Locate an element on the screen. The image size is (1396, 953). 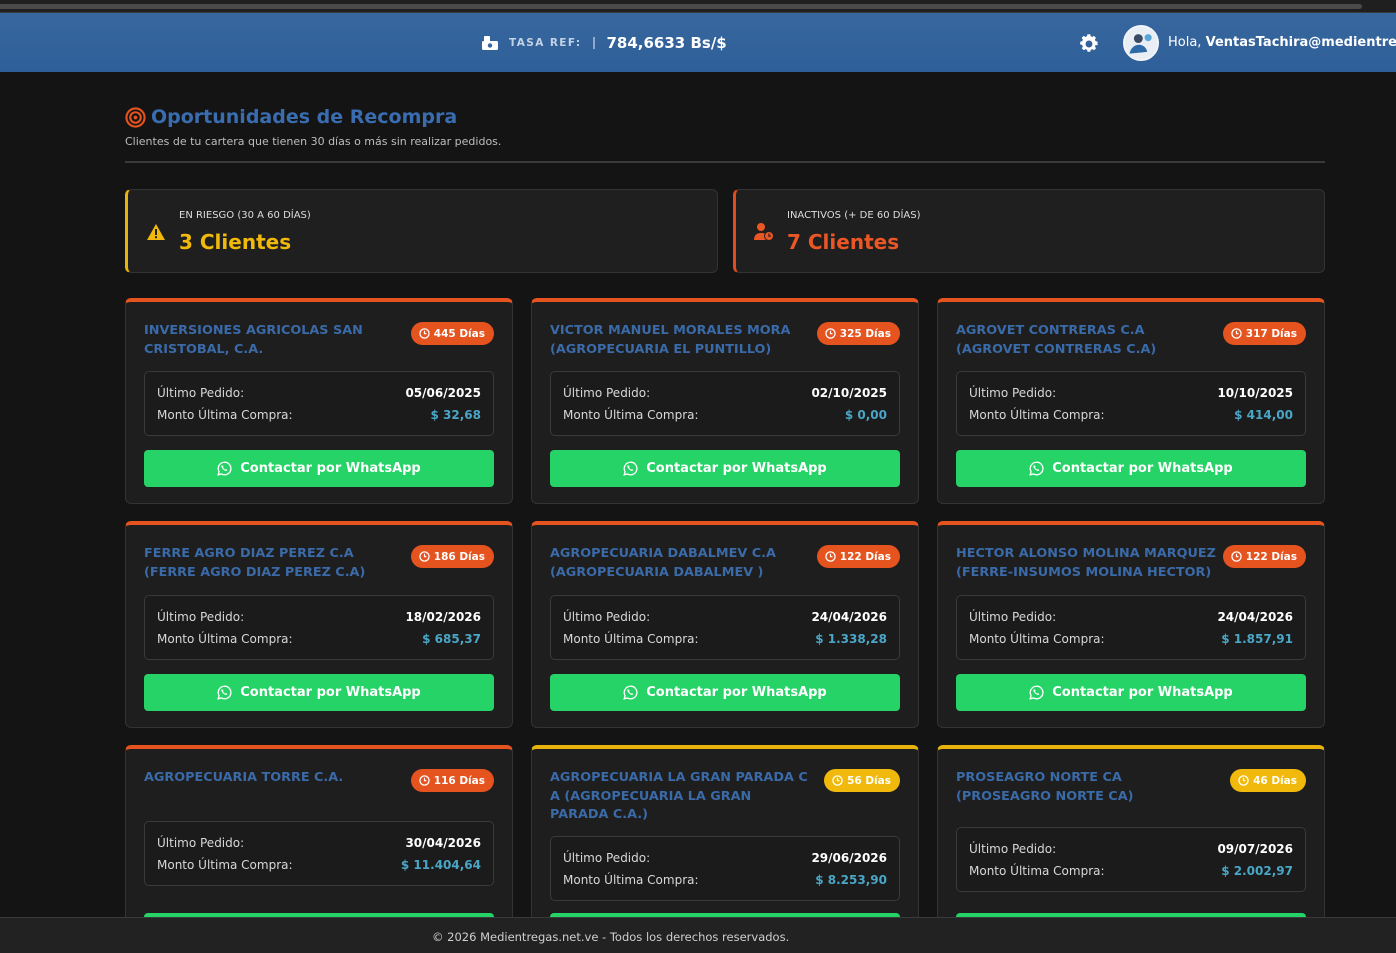
last-order-date: 30/04/2026 is located at coordinates (443, 843).